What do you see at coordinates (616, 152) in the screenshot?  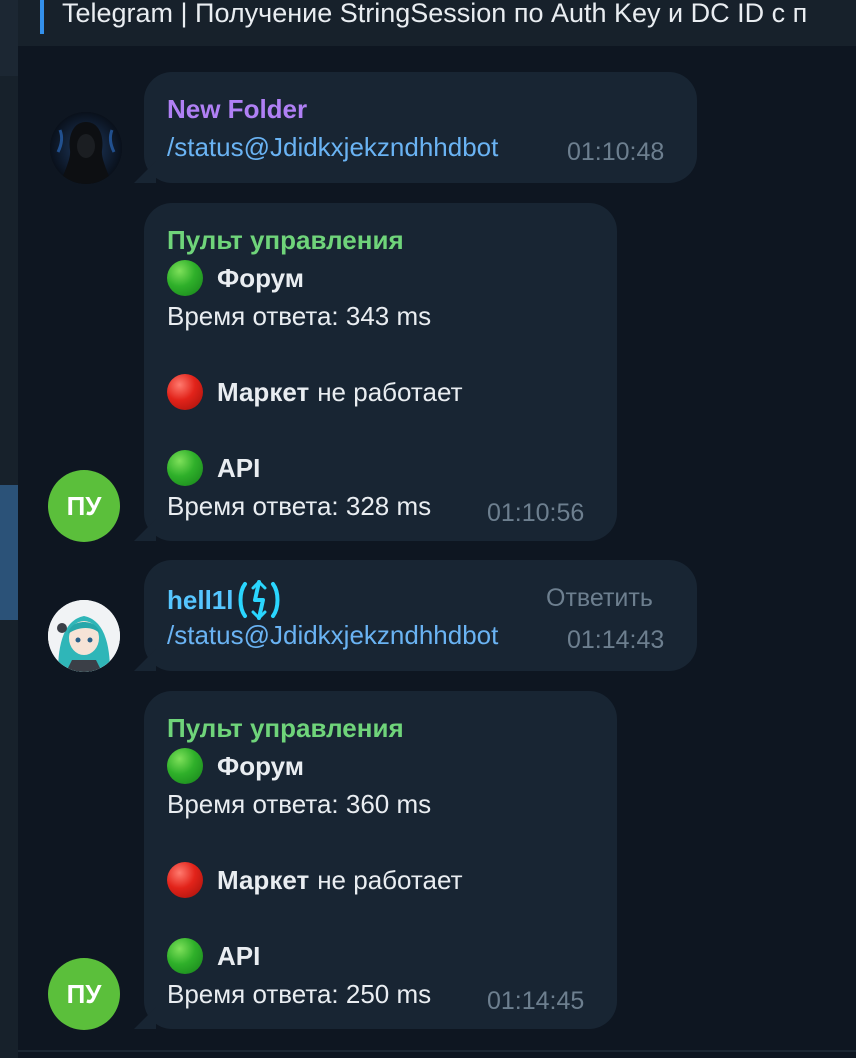 I see `message-time: 01:10:48` at bounding box center [616, 152].